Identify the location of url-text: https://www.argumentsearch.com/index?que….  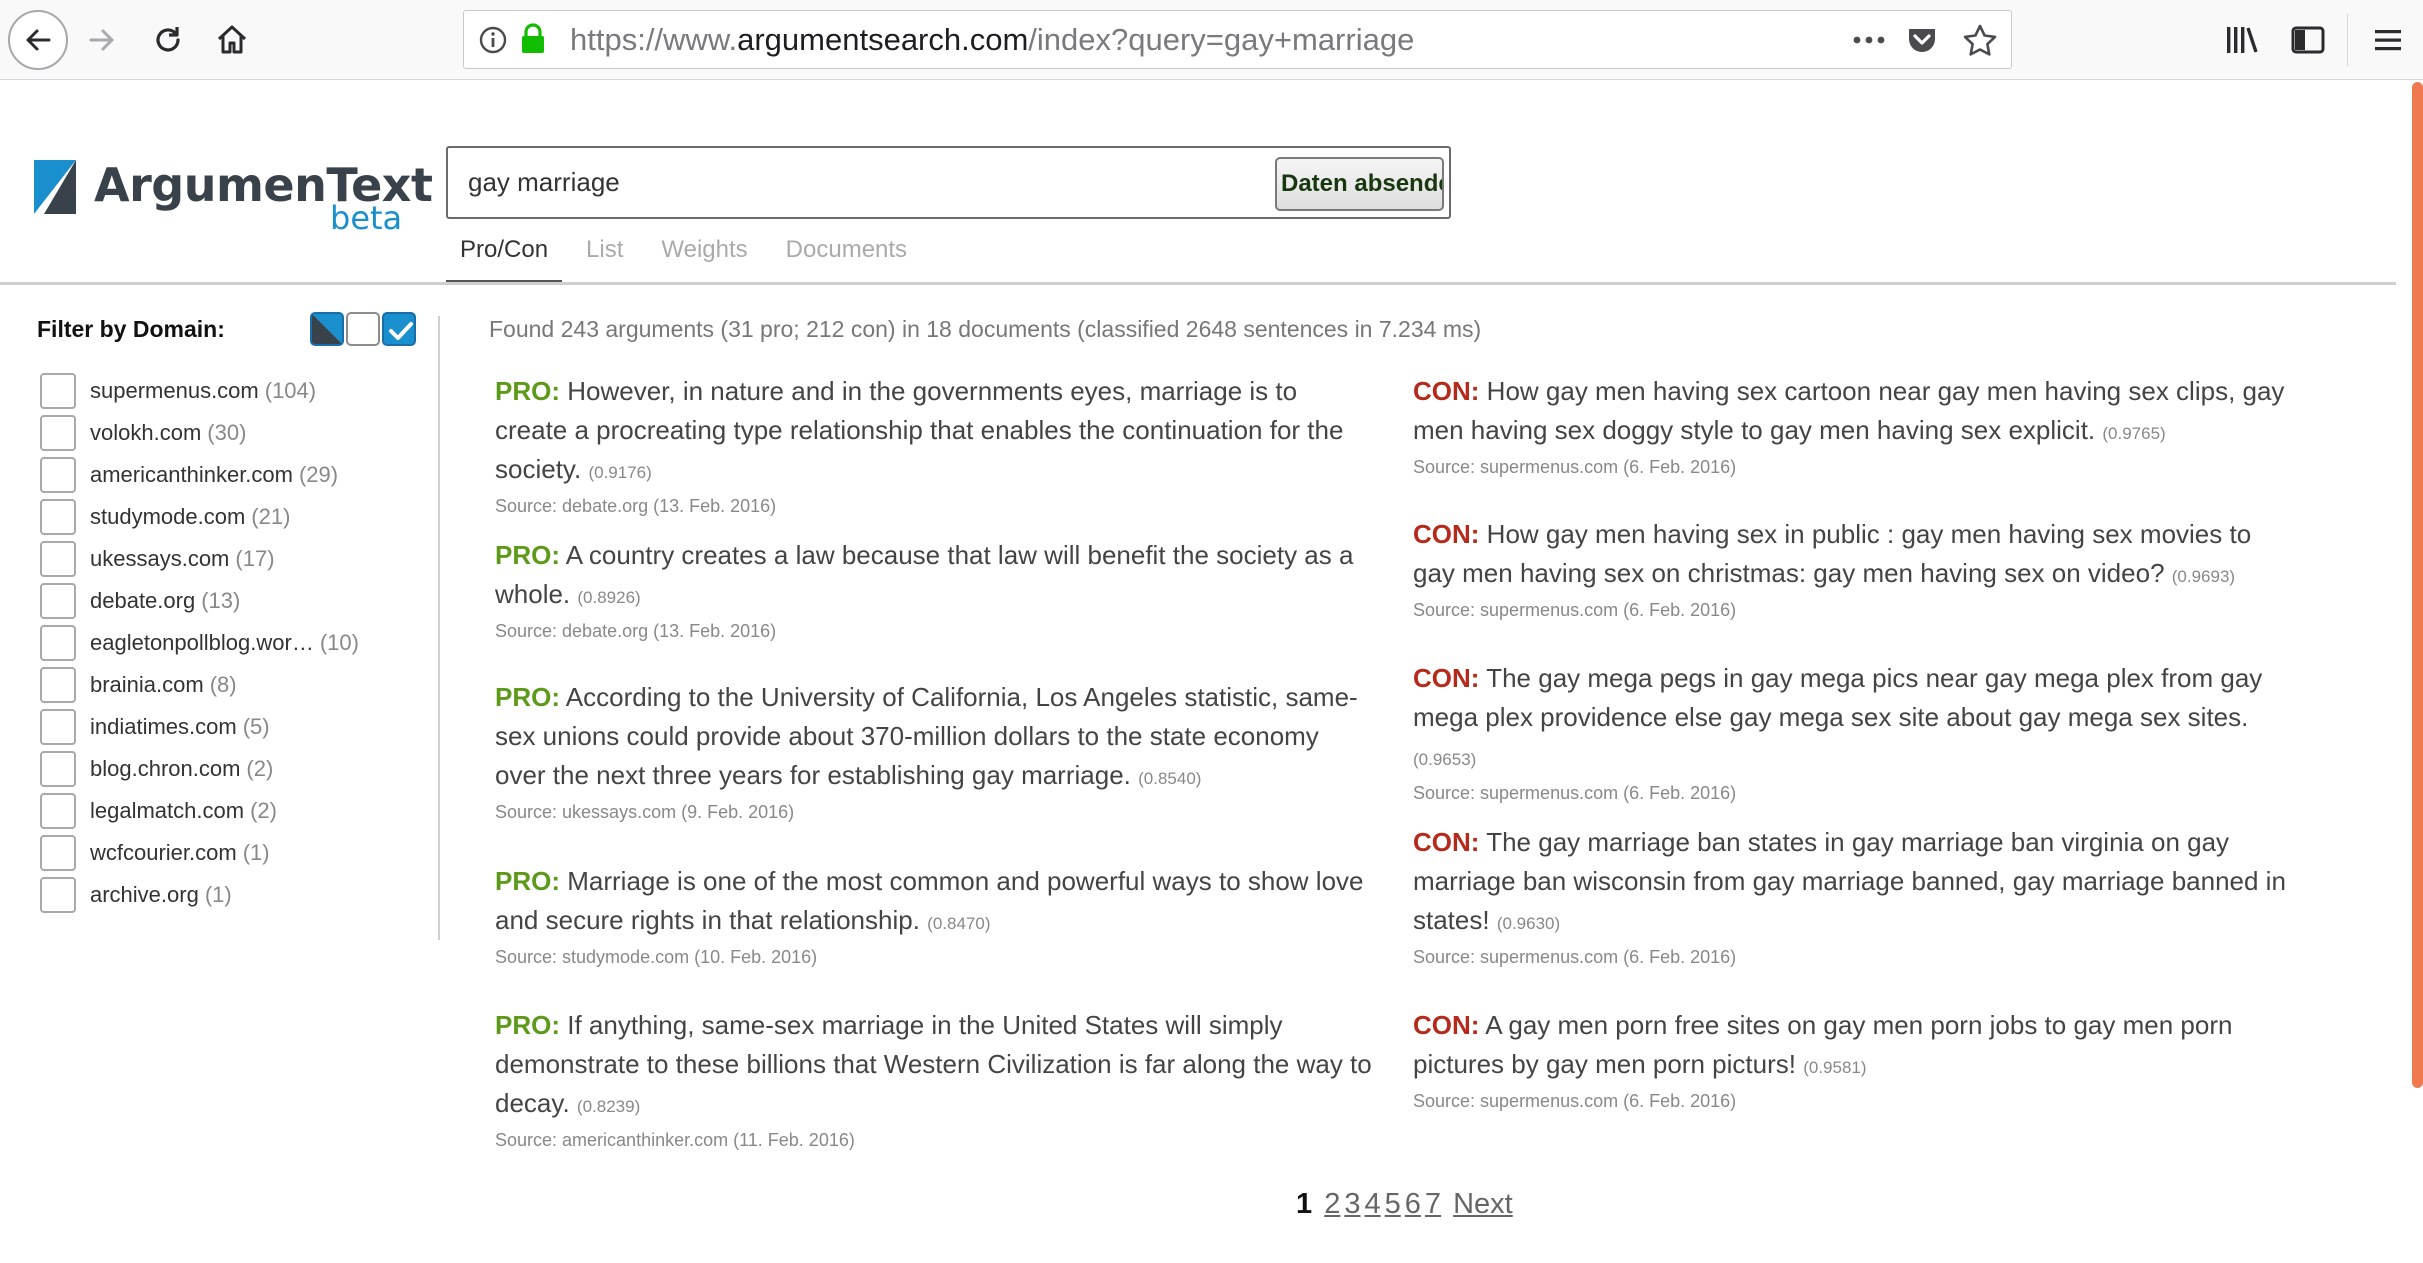
(992, 40).